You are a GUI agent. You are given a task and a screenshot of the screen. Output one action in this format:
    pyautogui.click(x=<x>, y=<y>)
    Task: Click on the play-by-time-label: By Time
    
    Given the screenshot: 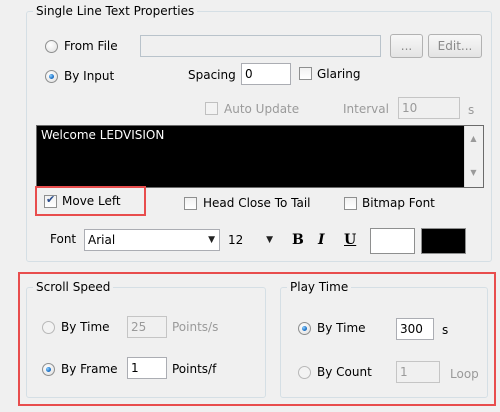 What is the action you would take?
    pyautogui.click(x=341, y=328)
    